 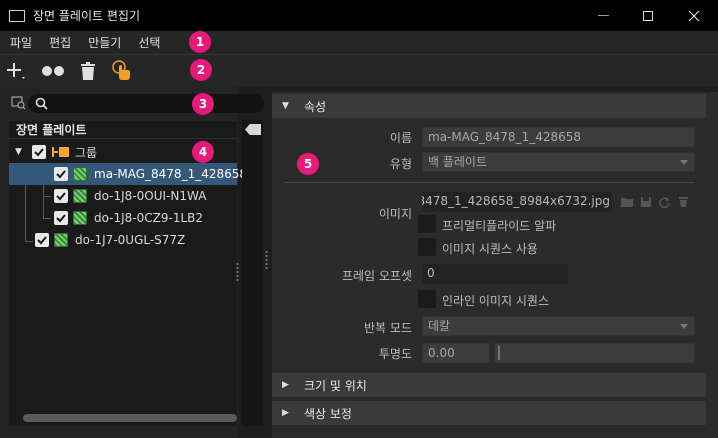 What do you see at coordinates (427, 224) in the screenshot?
I see `premultiplied-alpha-checkbox` at bounding box center [427, 224].